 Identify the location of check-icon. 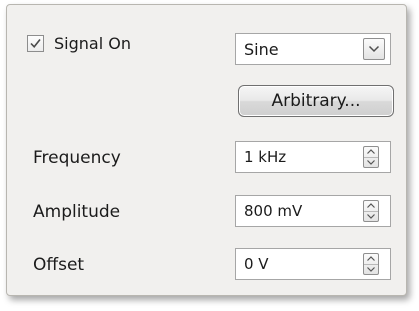
(35, 43).